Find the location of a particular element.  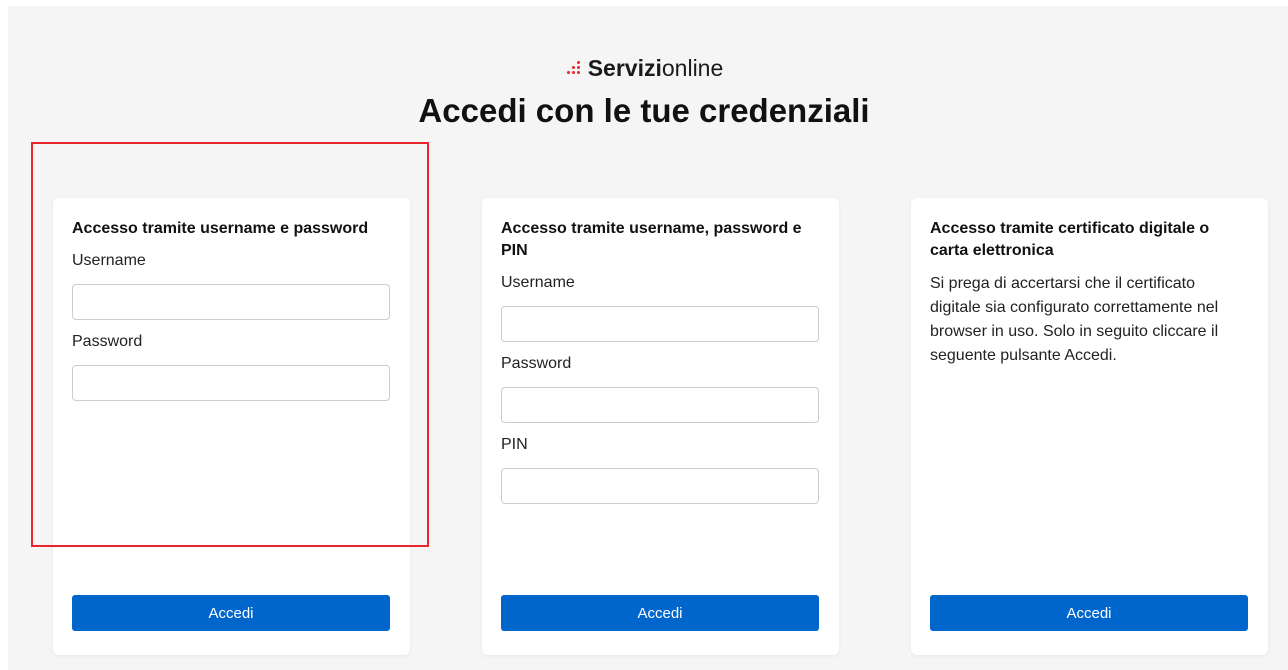

page-title: Accedi con le tue credenziali is located at coordinates (644, 110).